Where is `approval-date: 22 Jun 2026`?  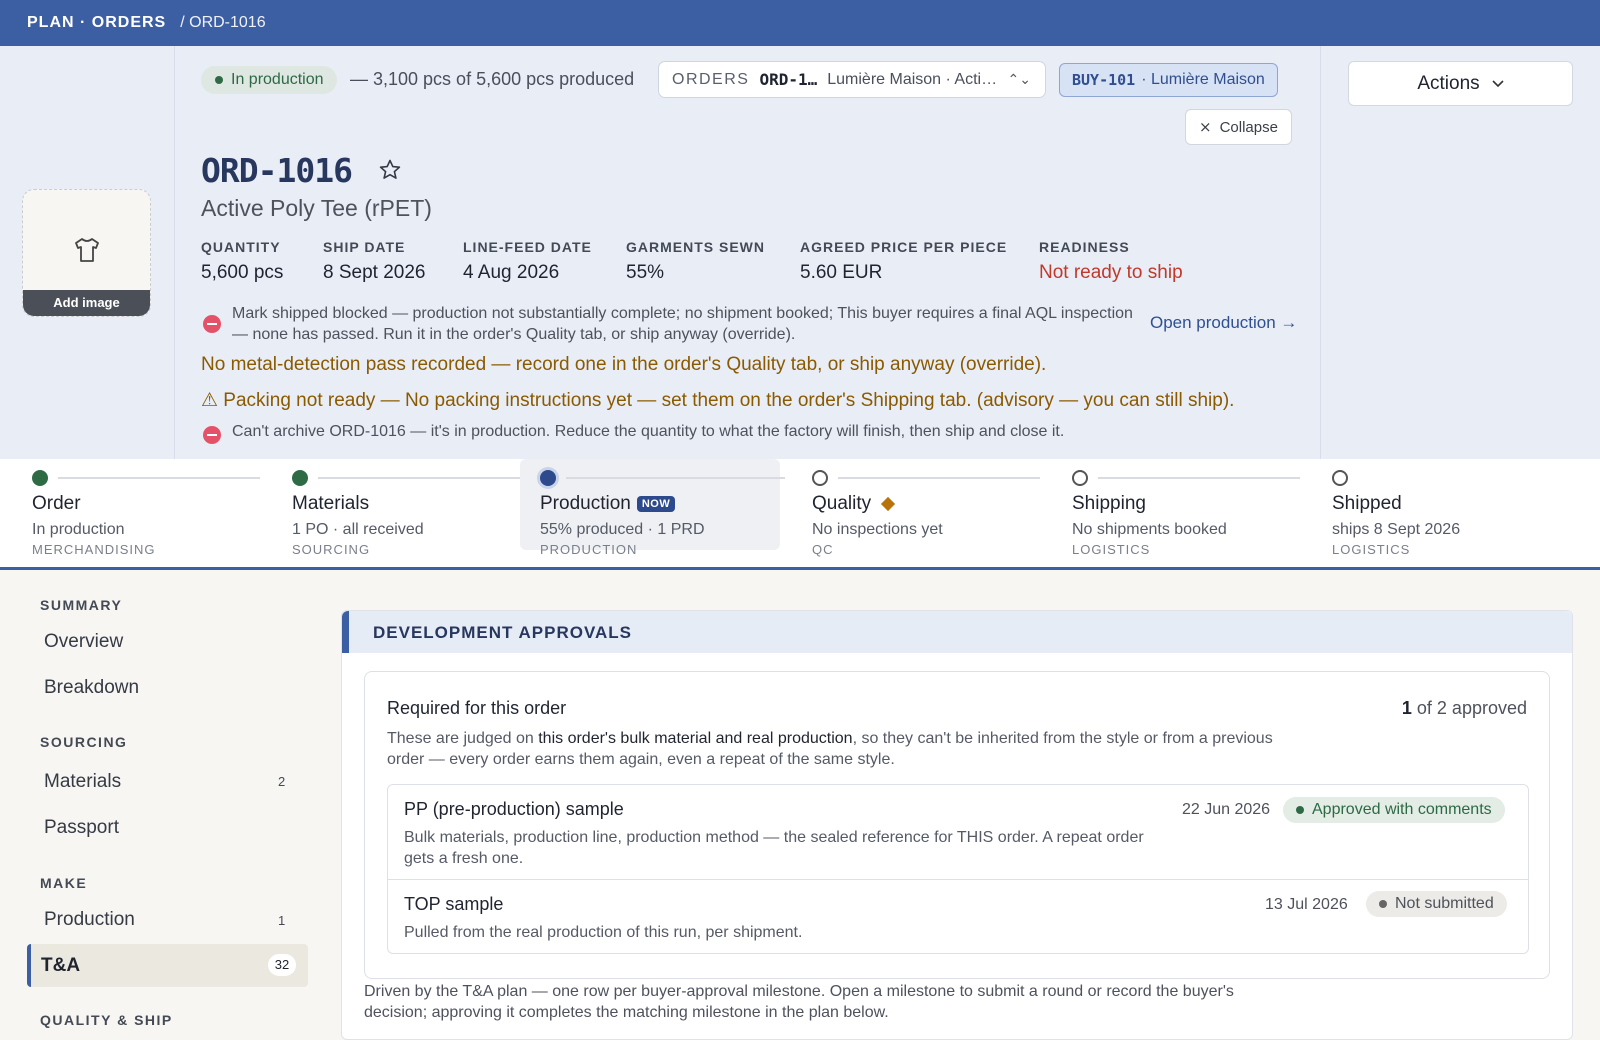 approval-date: 22 Jun 2026 is located at coordinates (1226, 809).